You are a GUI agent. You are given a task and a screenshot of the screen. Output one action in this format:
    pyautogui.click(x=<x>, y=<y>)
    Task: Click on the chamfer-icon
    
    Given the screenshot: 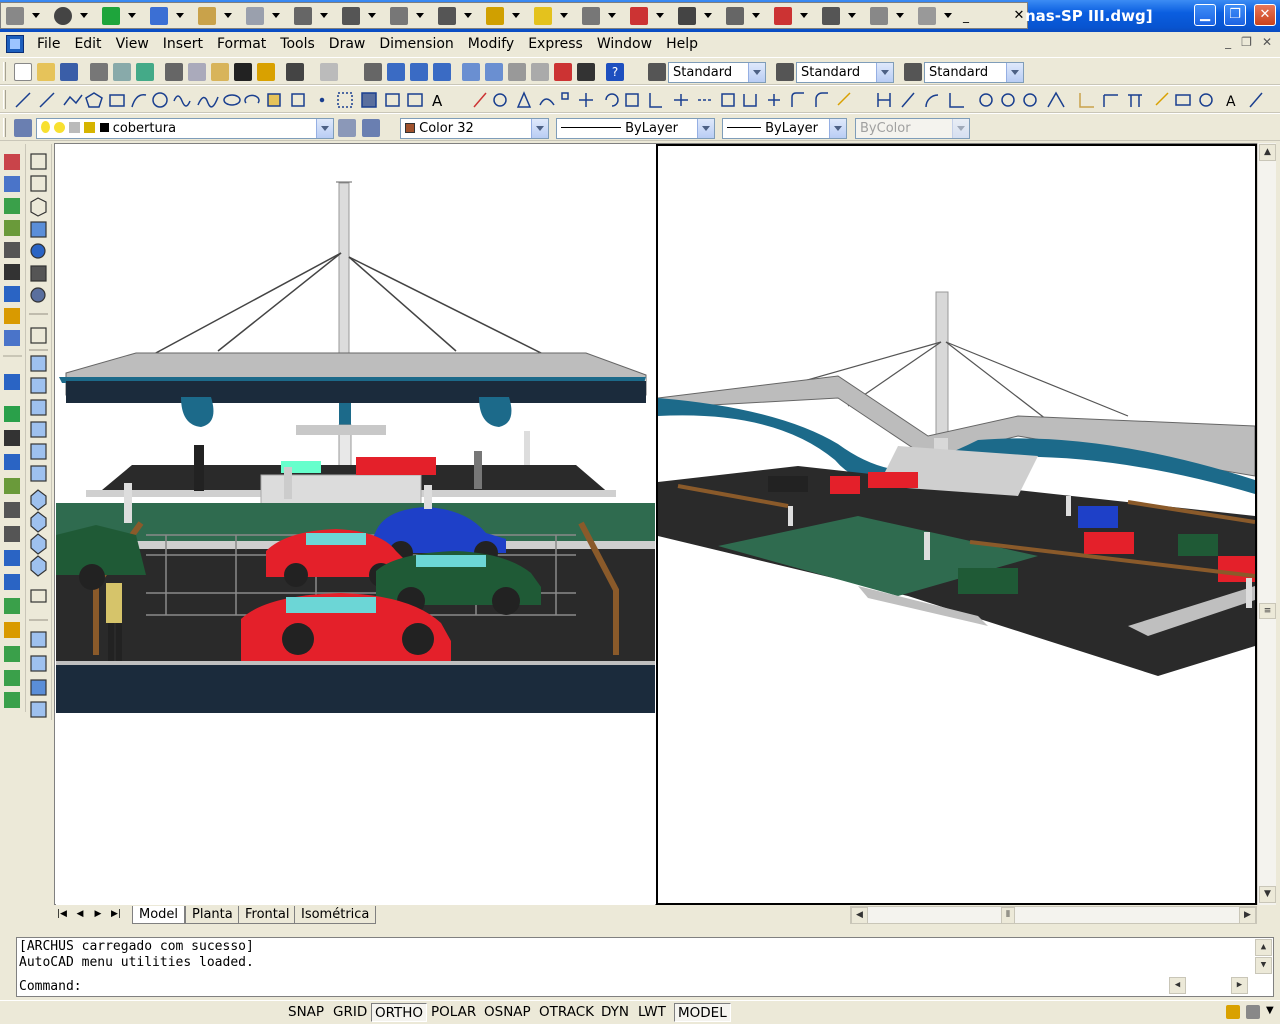 What is the action you would take?
    pyautogui.click(x=797, y=99)
    